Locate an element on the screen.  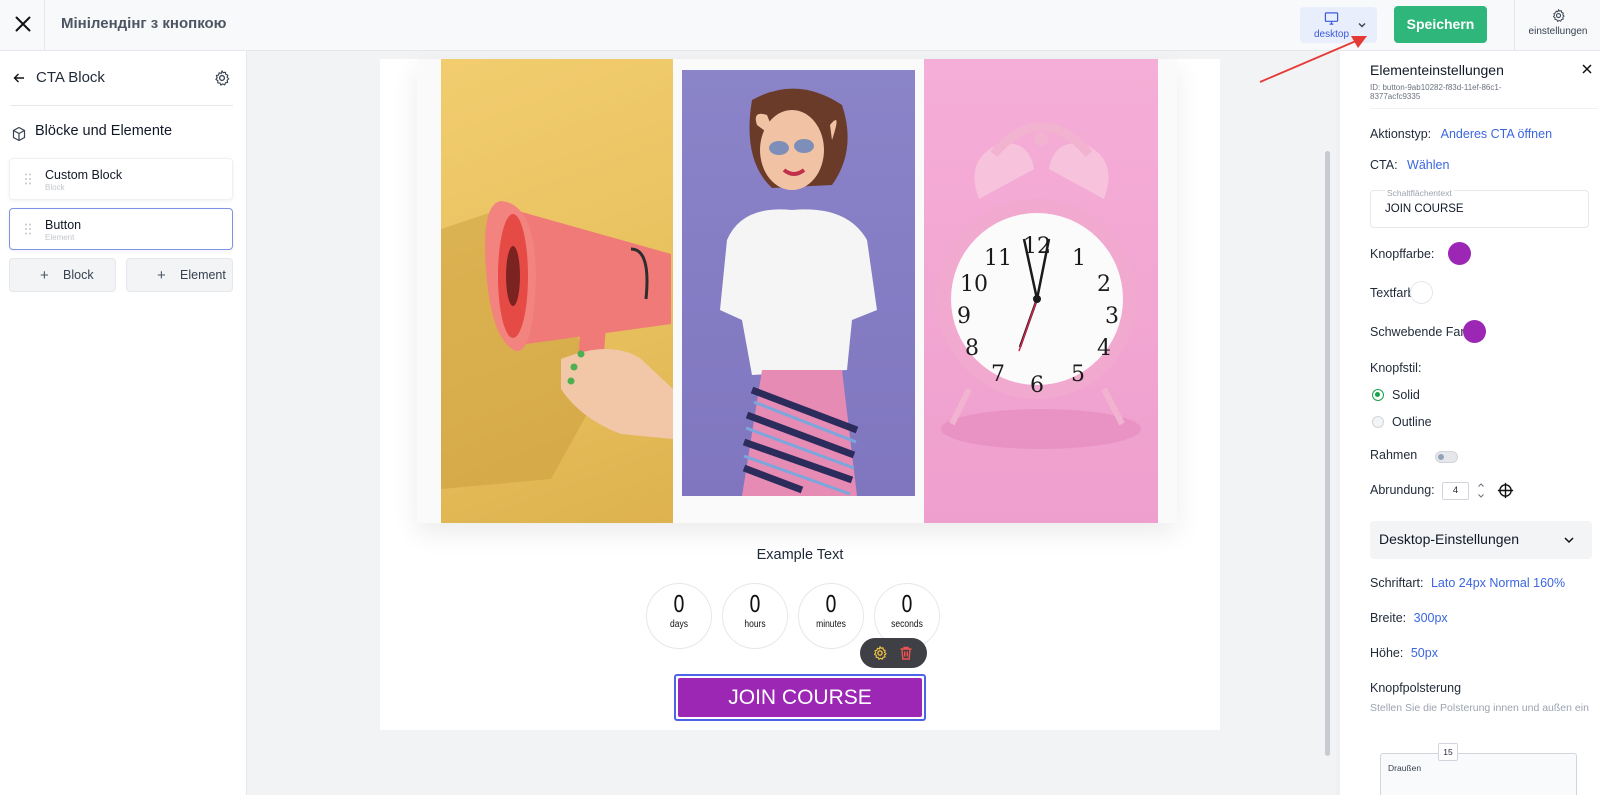
item-type: Block is located at coordinates (55, 187).